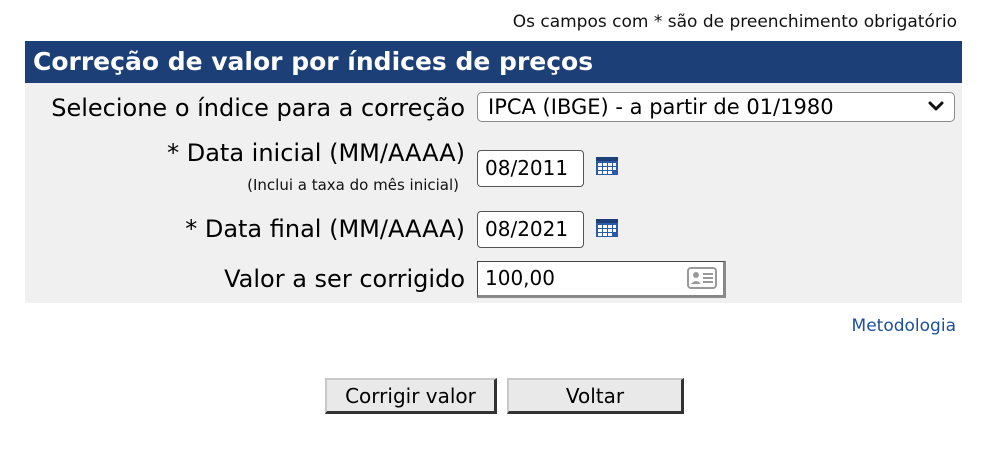 The height and width of the screenshot is (457, 984). I want to click on amount-label: Valor a ser corrigido, so click(344, 279).